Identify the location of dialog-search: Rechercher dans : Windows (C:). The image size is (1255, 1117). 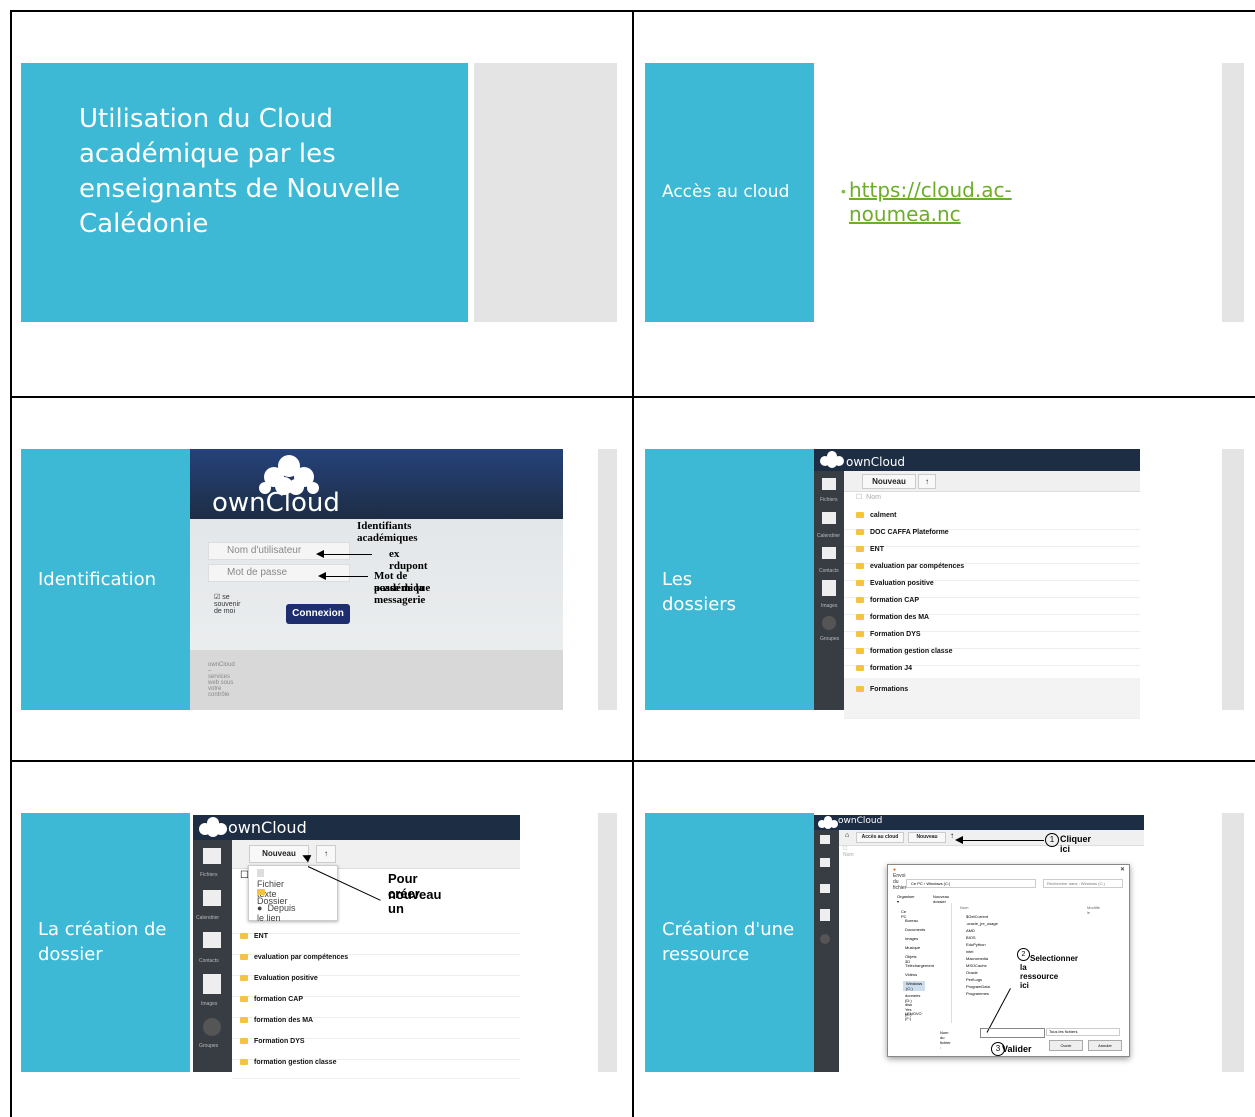
(1083, 883).